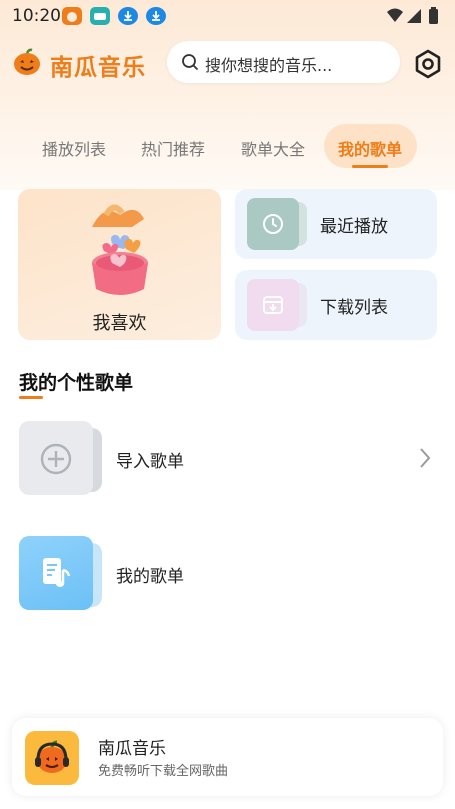 The width and height of the screenshot is (455, 809). I want to click on active-tab-indicator, so click(370, 166).